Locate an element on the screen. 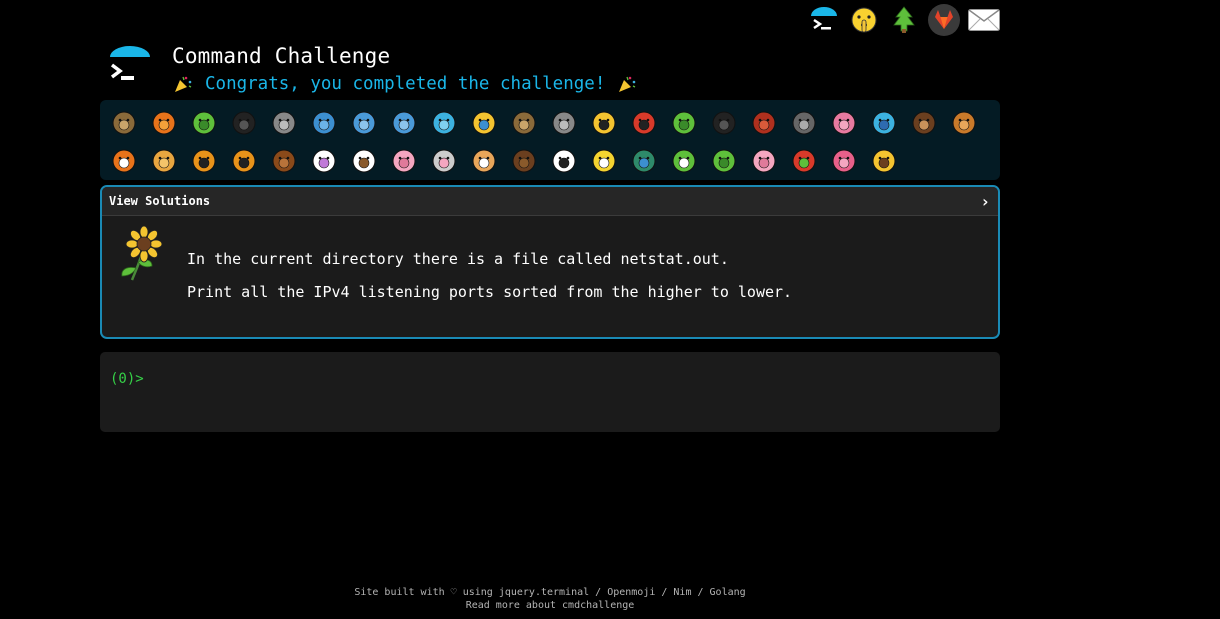 The width and height of the screenshot is (1220, 619). panda-icon is located at coordinates (564, 161).